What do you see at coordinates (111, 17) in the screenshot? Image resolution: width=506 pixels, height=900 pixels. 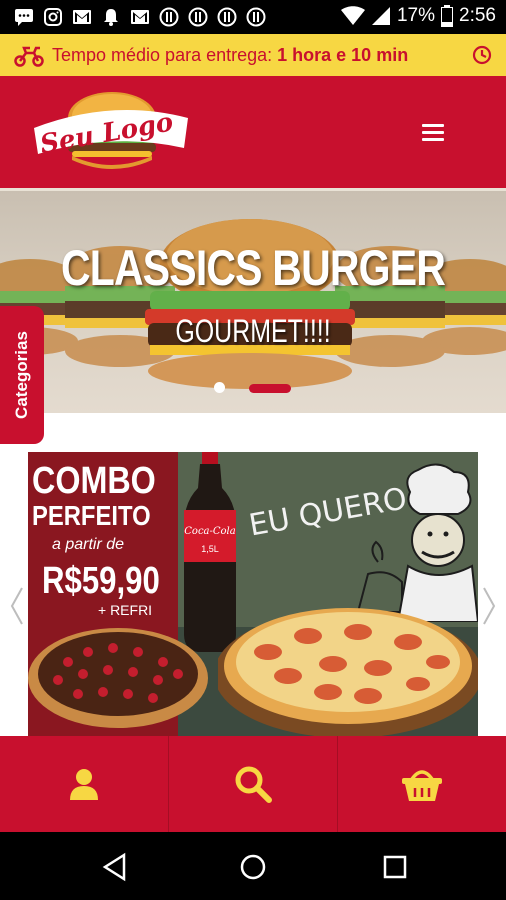 I see `notification-bell-icon` at bounding box center [111, 17].